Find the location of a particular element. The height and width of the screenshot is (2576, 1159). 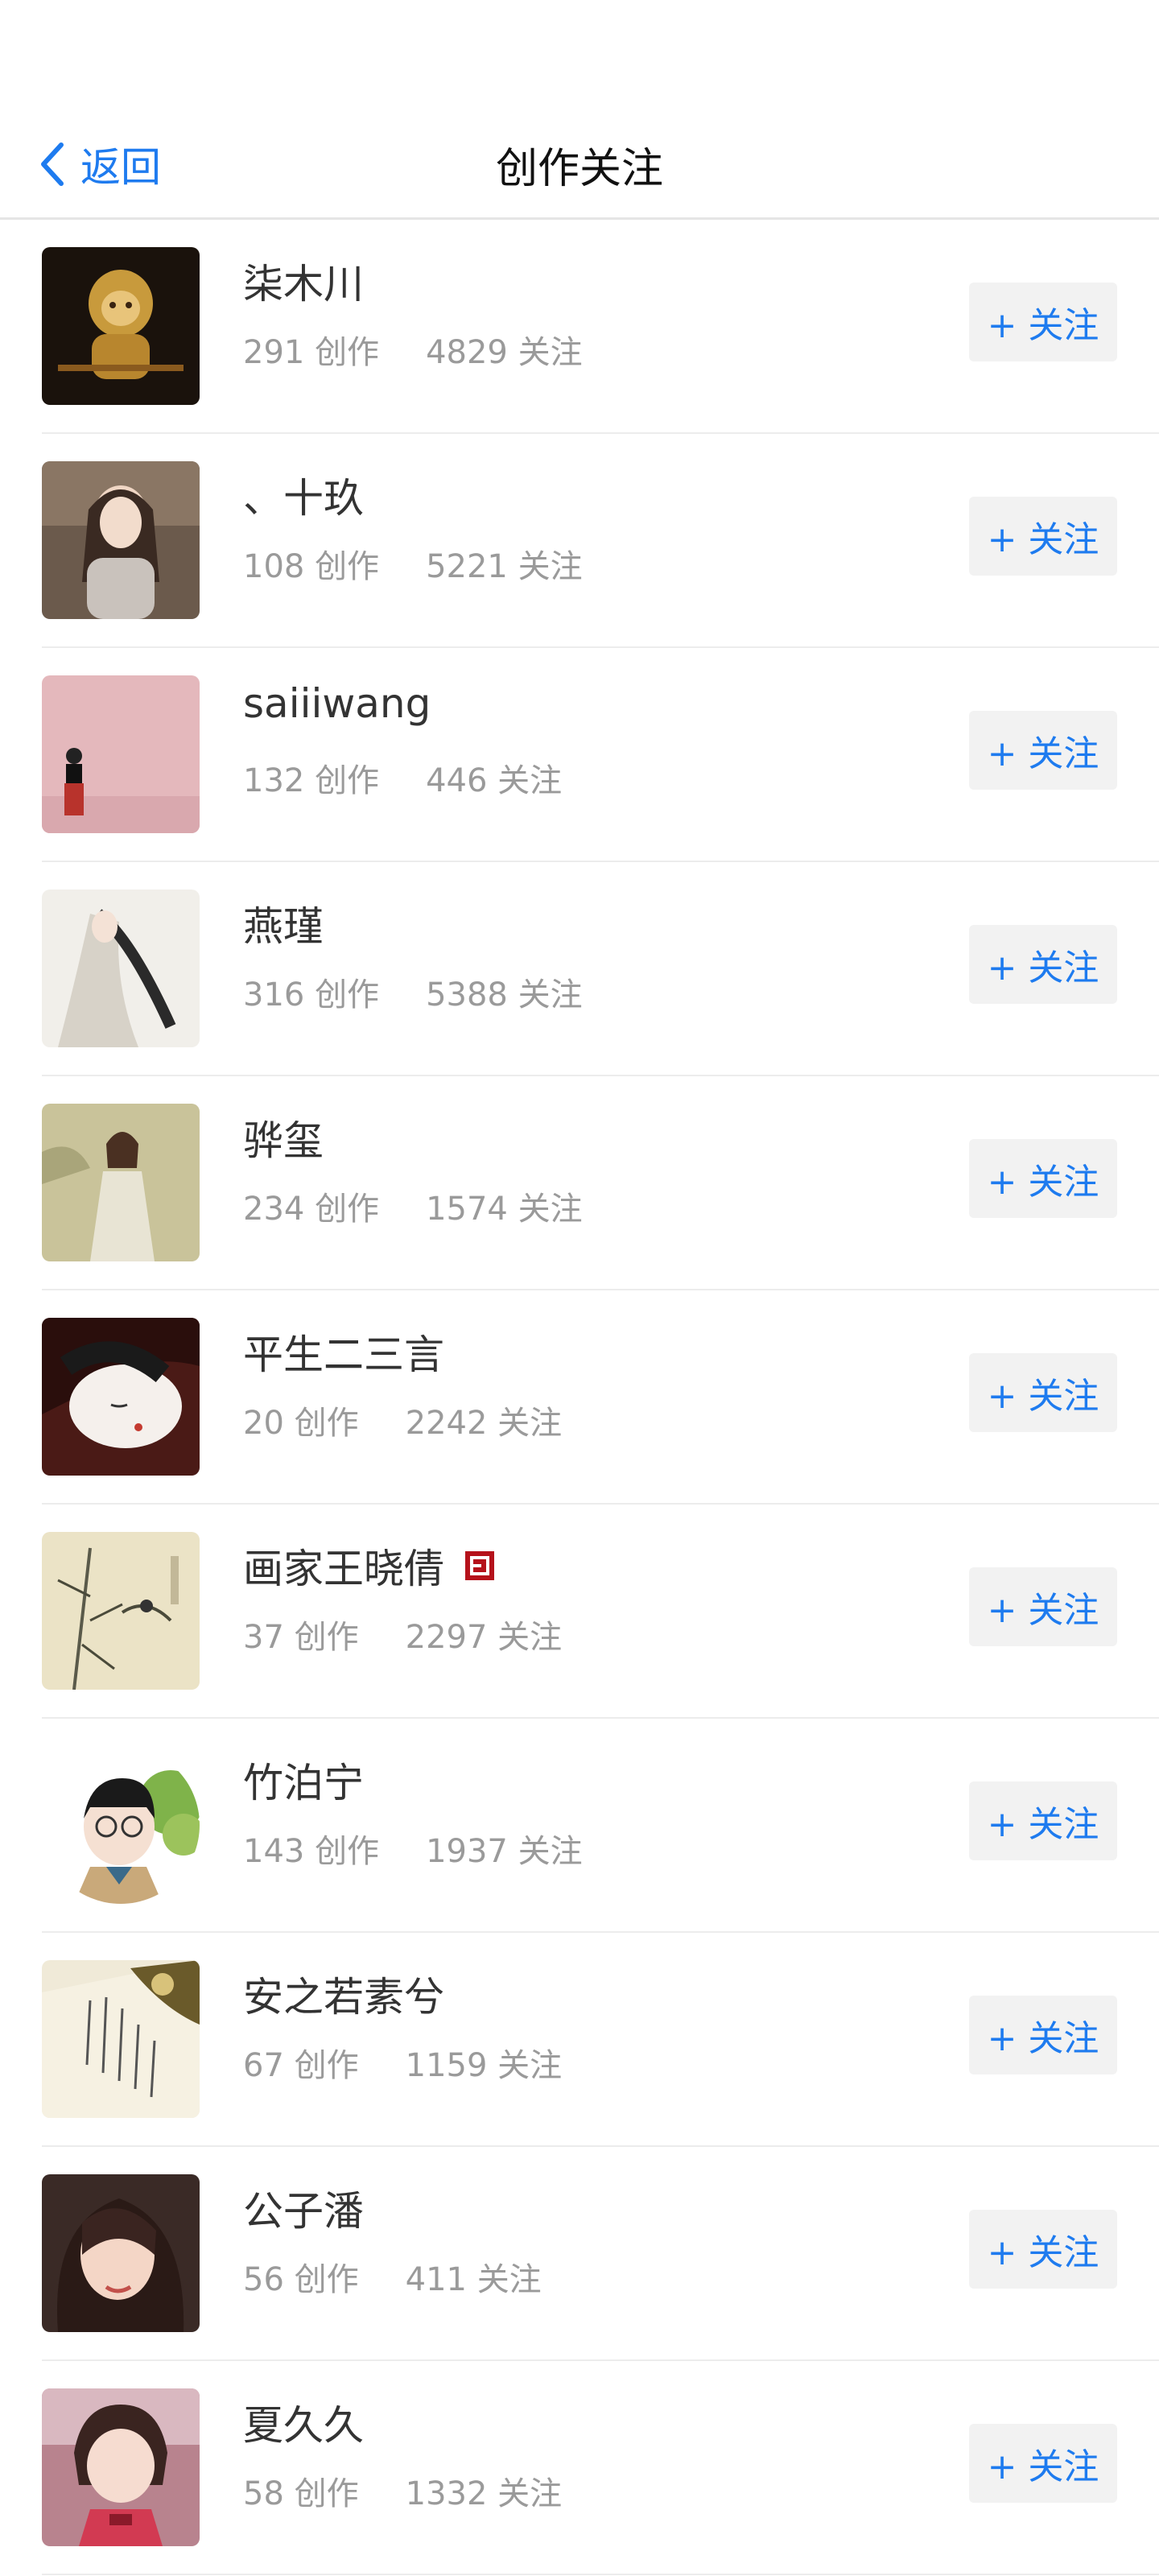

follow-count: 411 关注 is located at coordinates (473, 2279).